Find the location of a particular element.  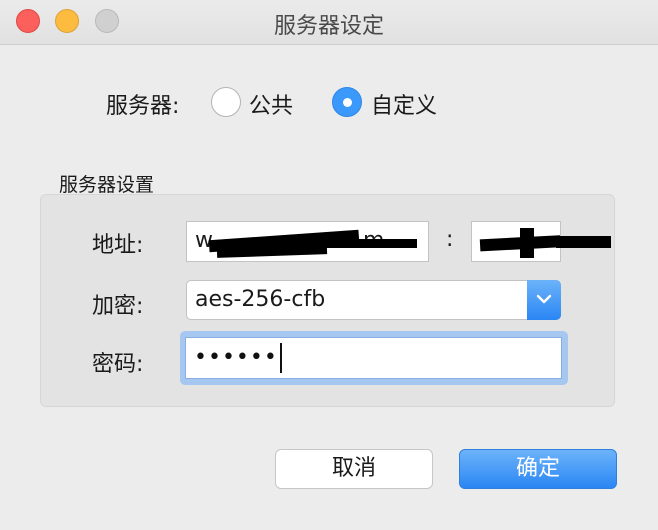

address-label: 地址: is located at coordinates (118, 245).